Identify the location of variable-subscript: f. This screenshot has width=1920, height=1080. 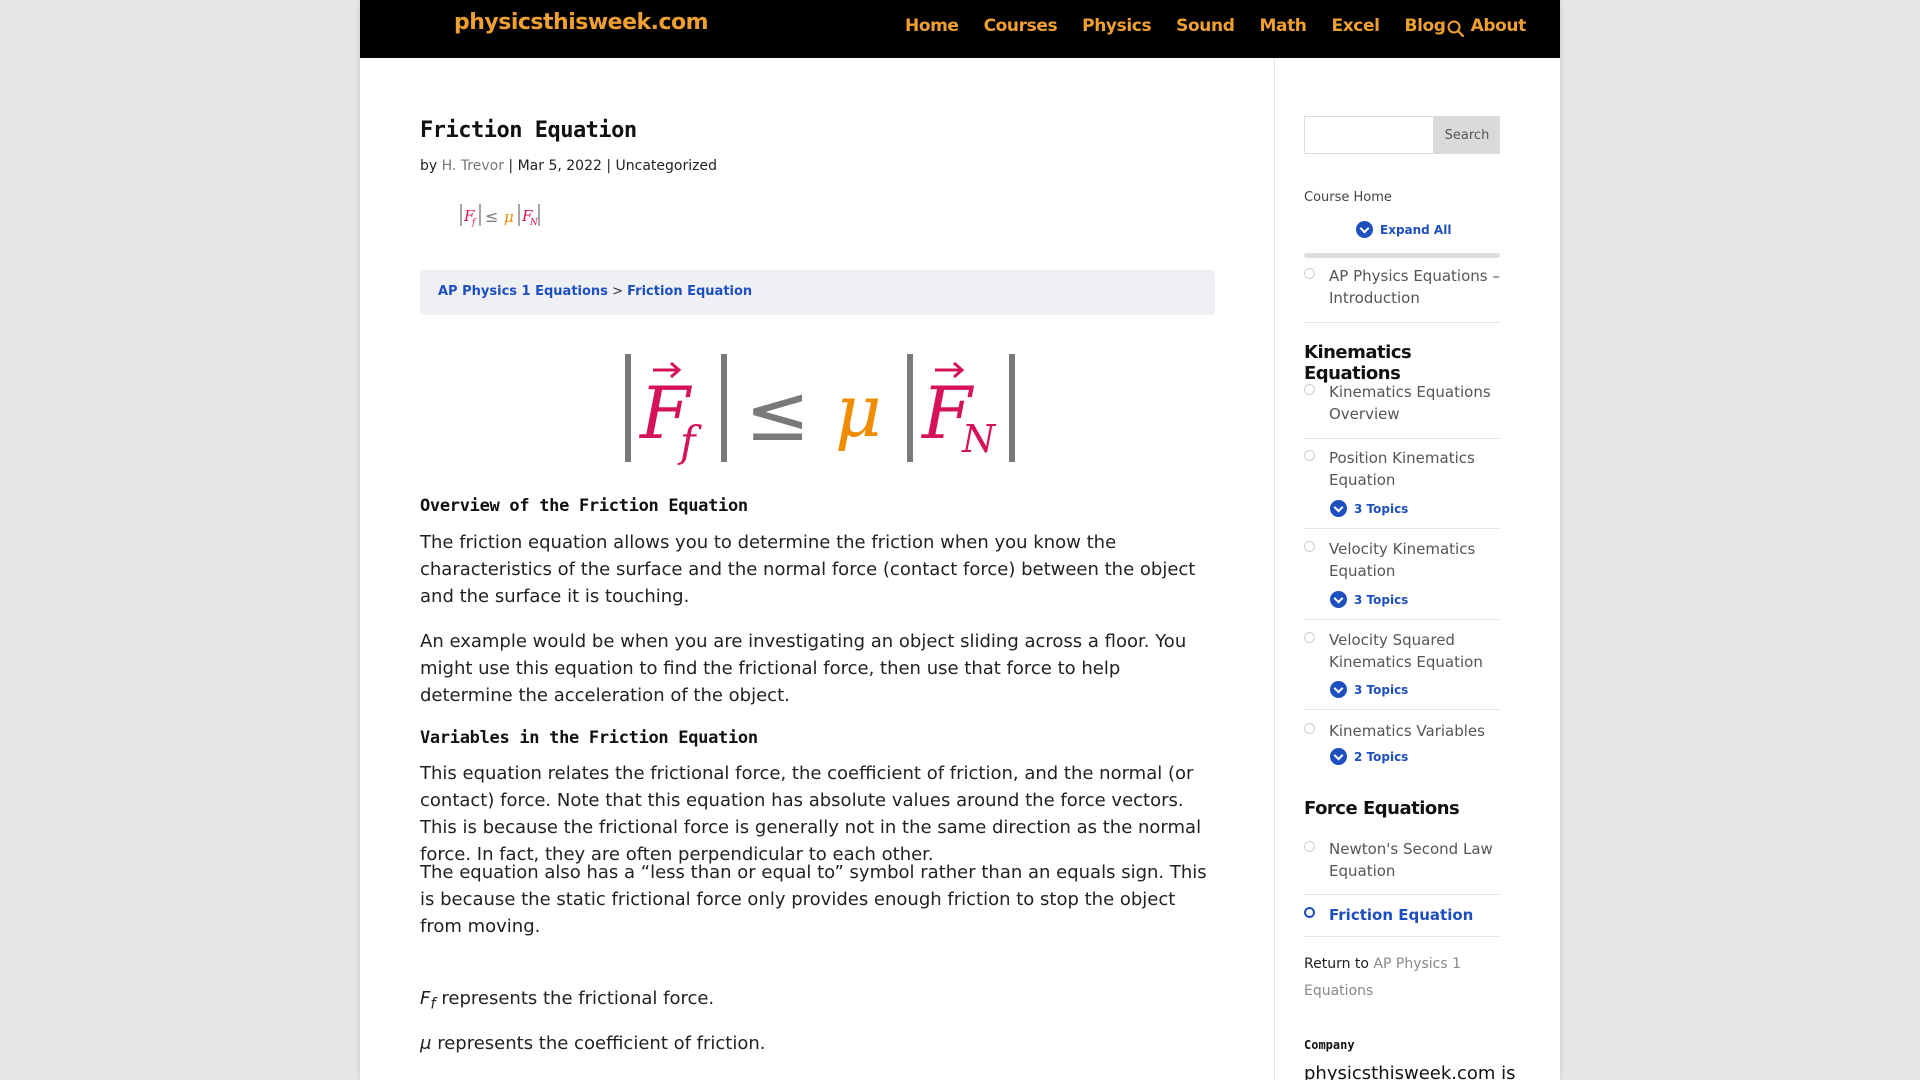
(433, 1003).